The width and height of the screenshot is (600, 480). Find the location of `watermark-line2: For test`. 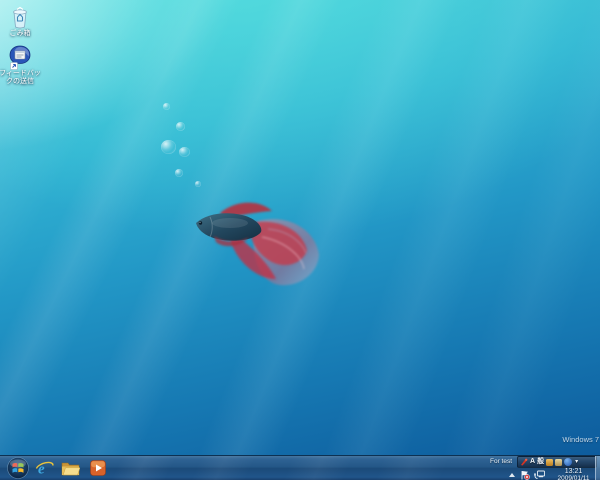

watermark-line2: For test is located at coordinates (501, 461).